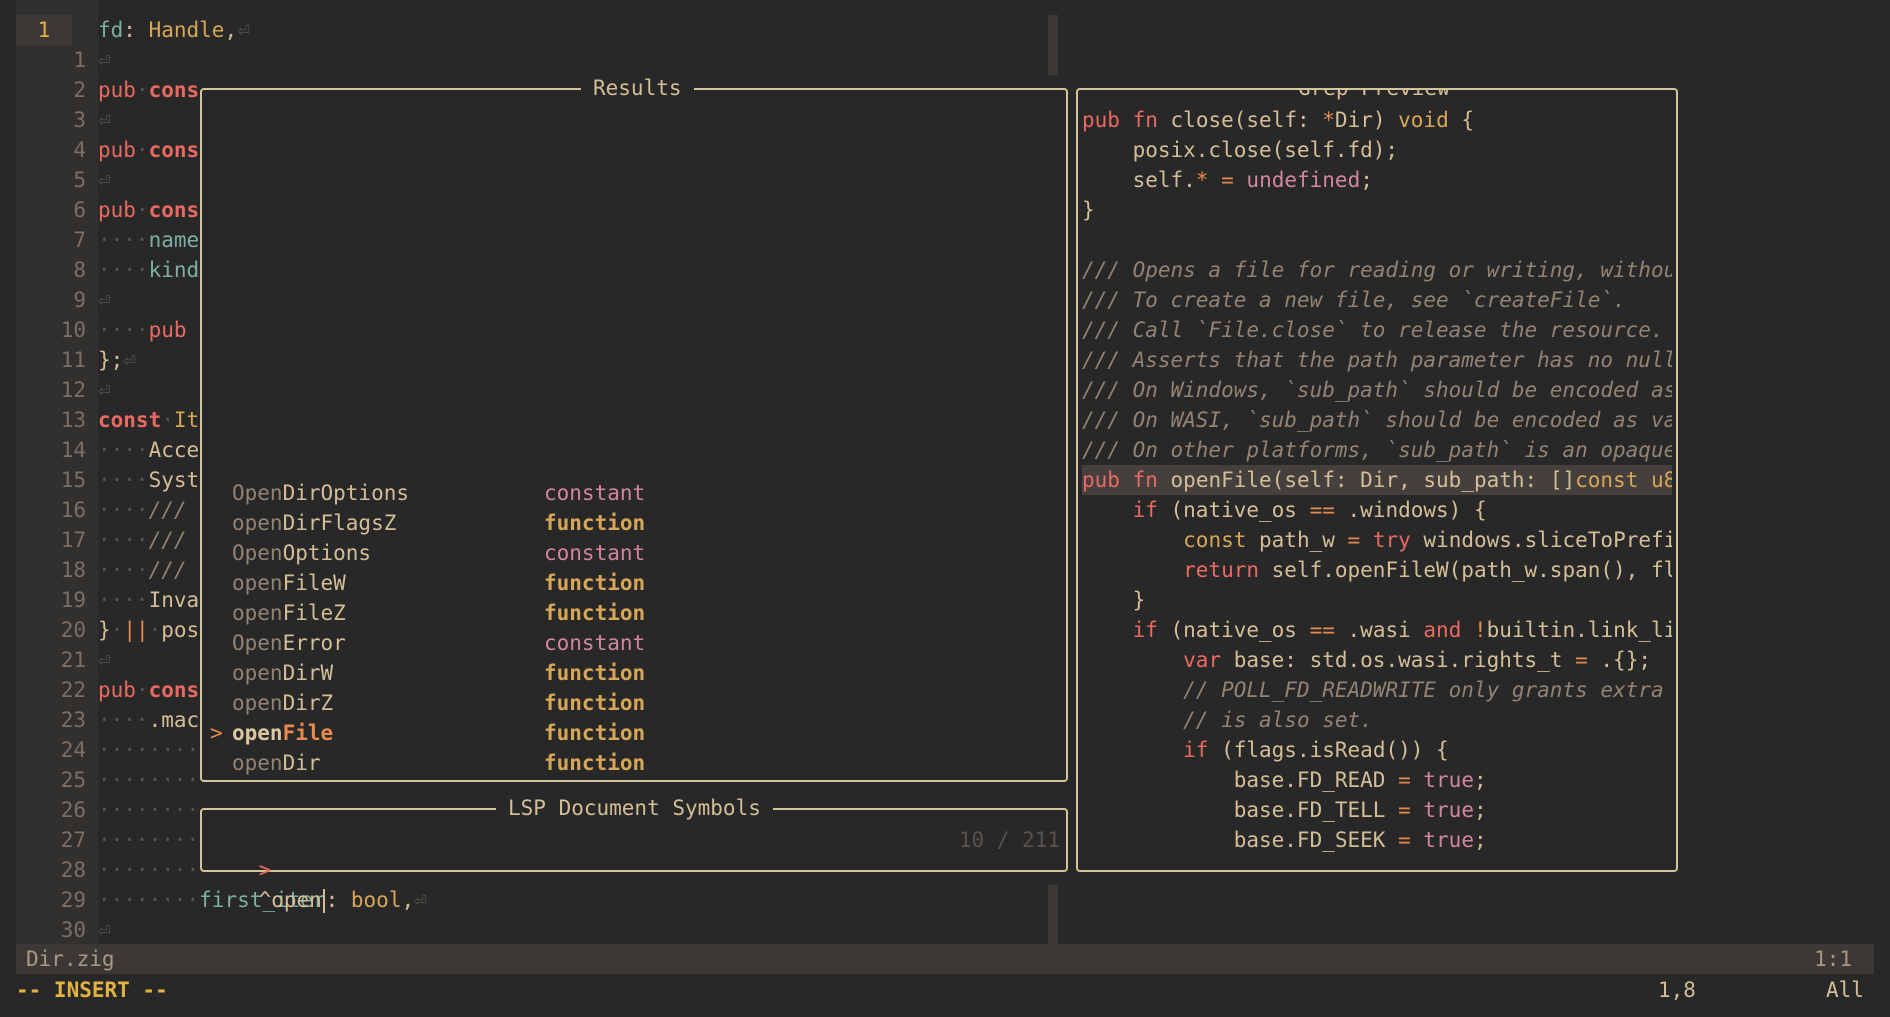  I want to click on result-item: openDirW function, so click(642, 673).